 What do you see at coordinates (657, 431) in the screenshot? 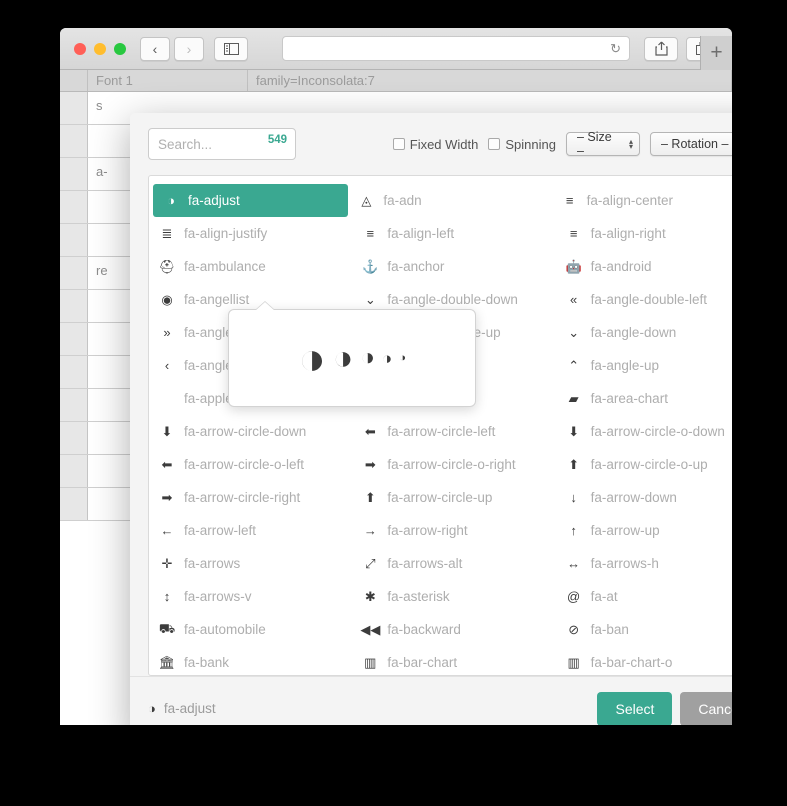
I see `icon-name-label: fa-arrow-circle-o-down` at bounding box center [657, 431].